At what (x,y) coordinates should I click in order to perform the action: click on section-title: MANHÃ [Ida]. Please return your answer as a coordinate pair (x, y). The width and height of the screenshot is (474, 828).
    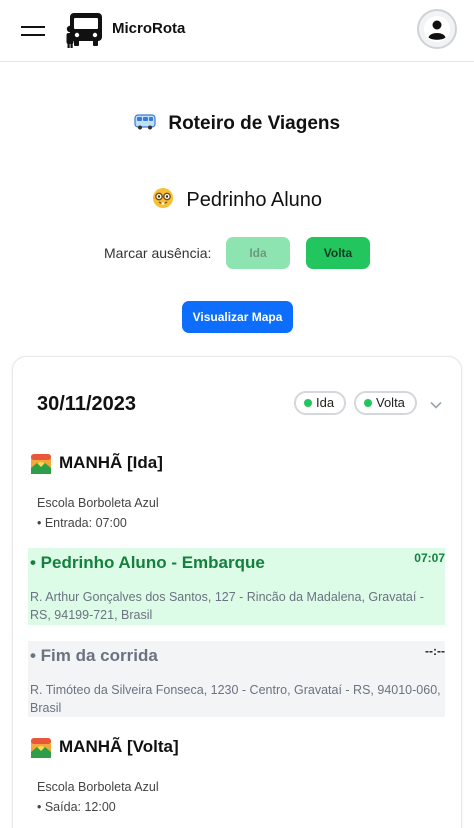
    Looking at the image, I should click on (111, 462).